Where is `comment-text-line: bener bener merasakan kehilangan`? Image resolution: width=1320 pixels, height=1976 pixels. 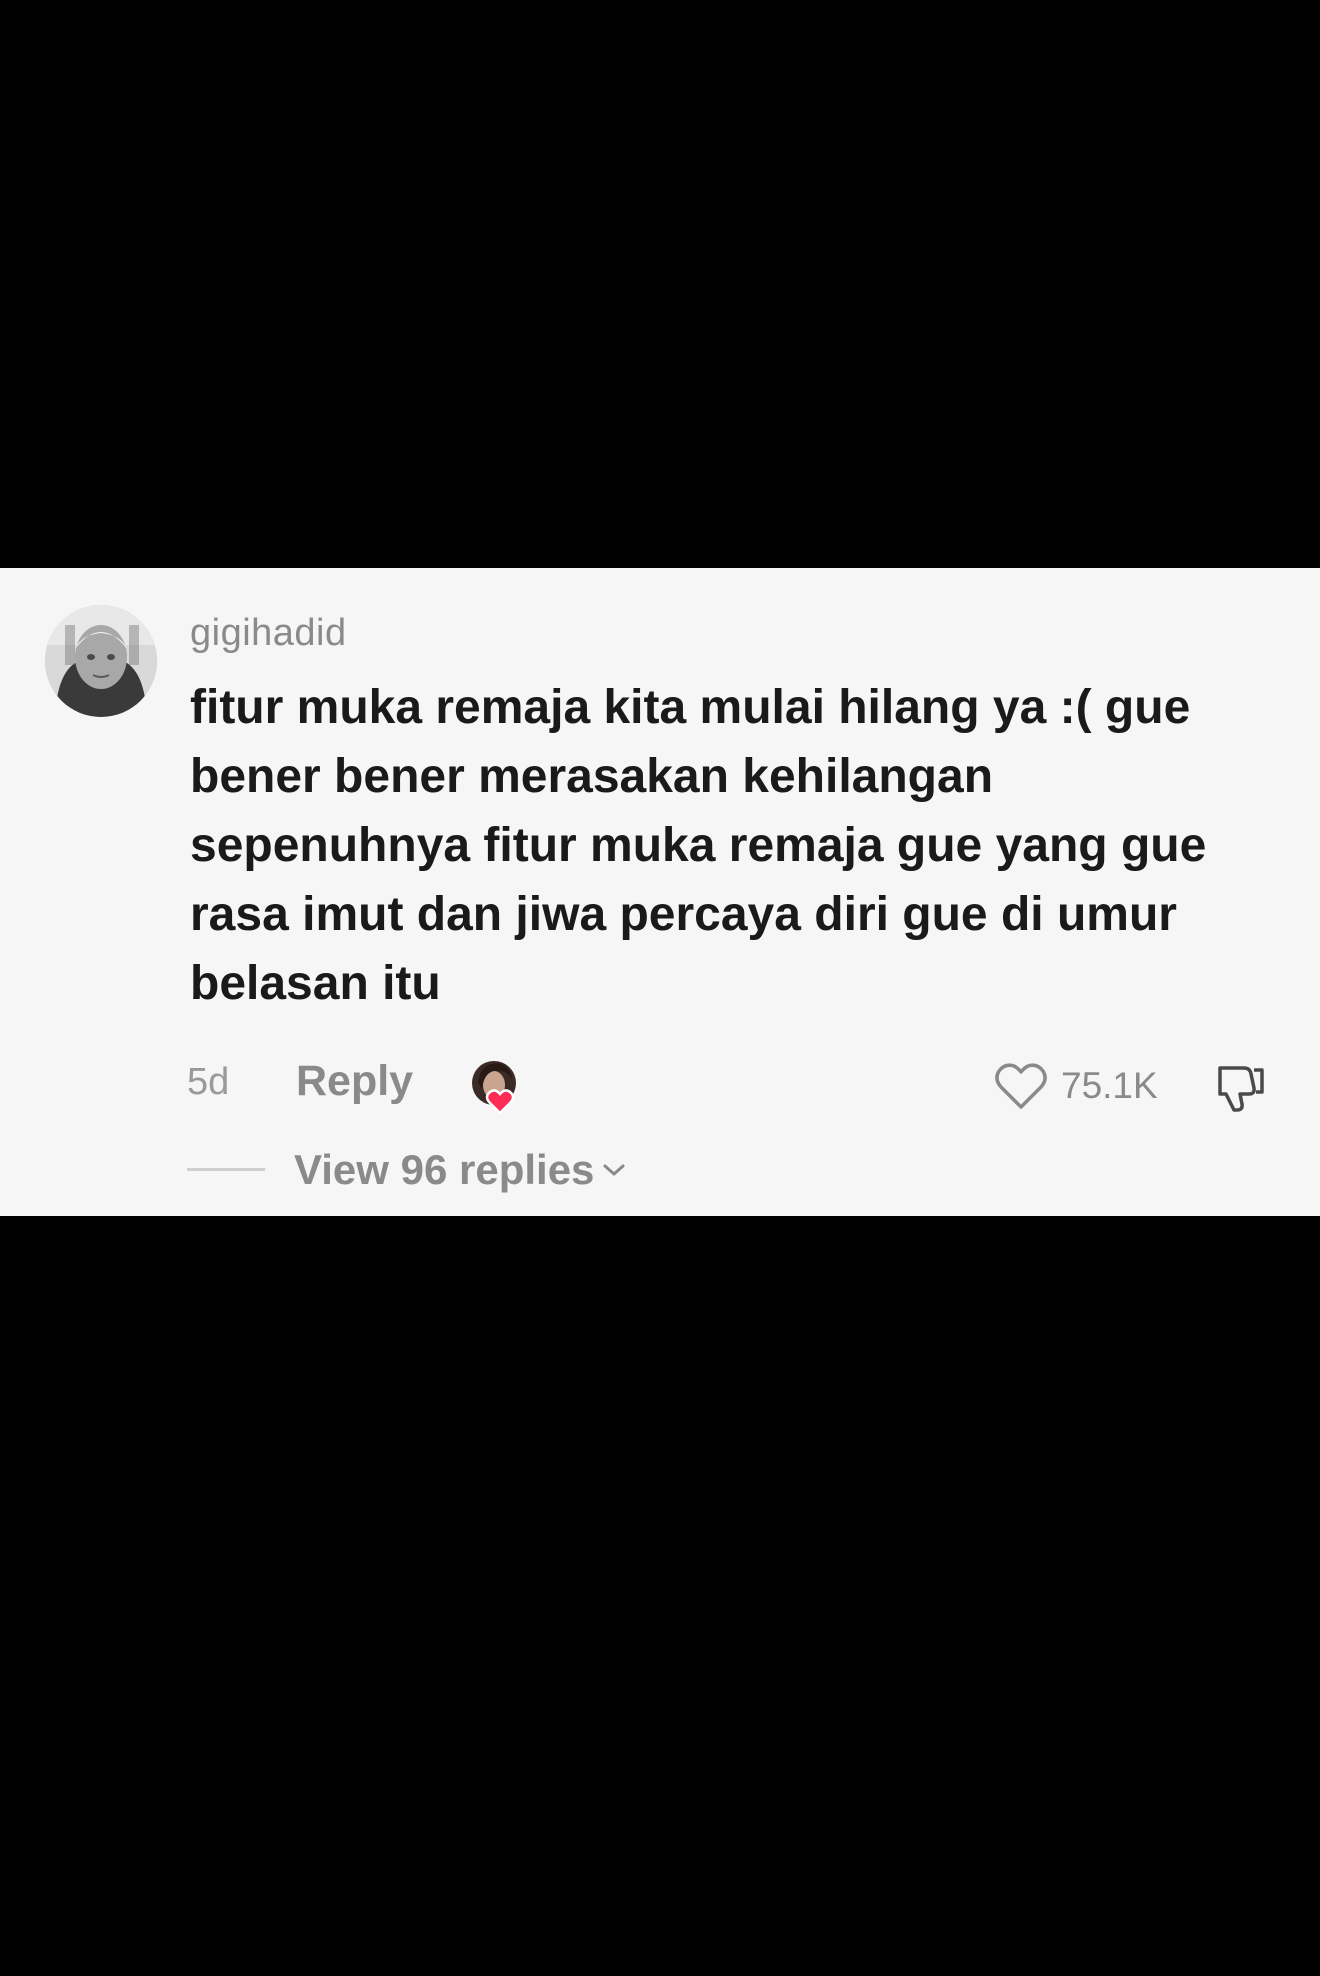 comment-text-line: bener bener merasakan kehilangan is located at coordinates (592, 776).